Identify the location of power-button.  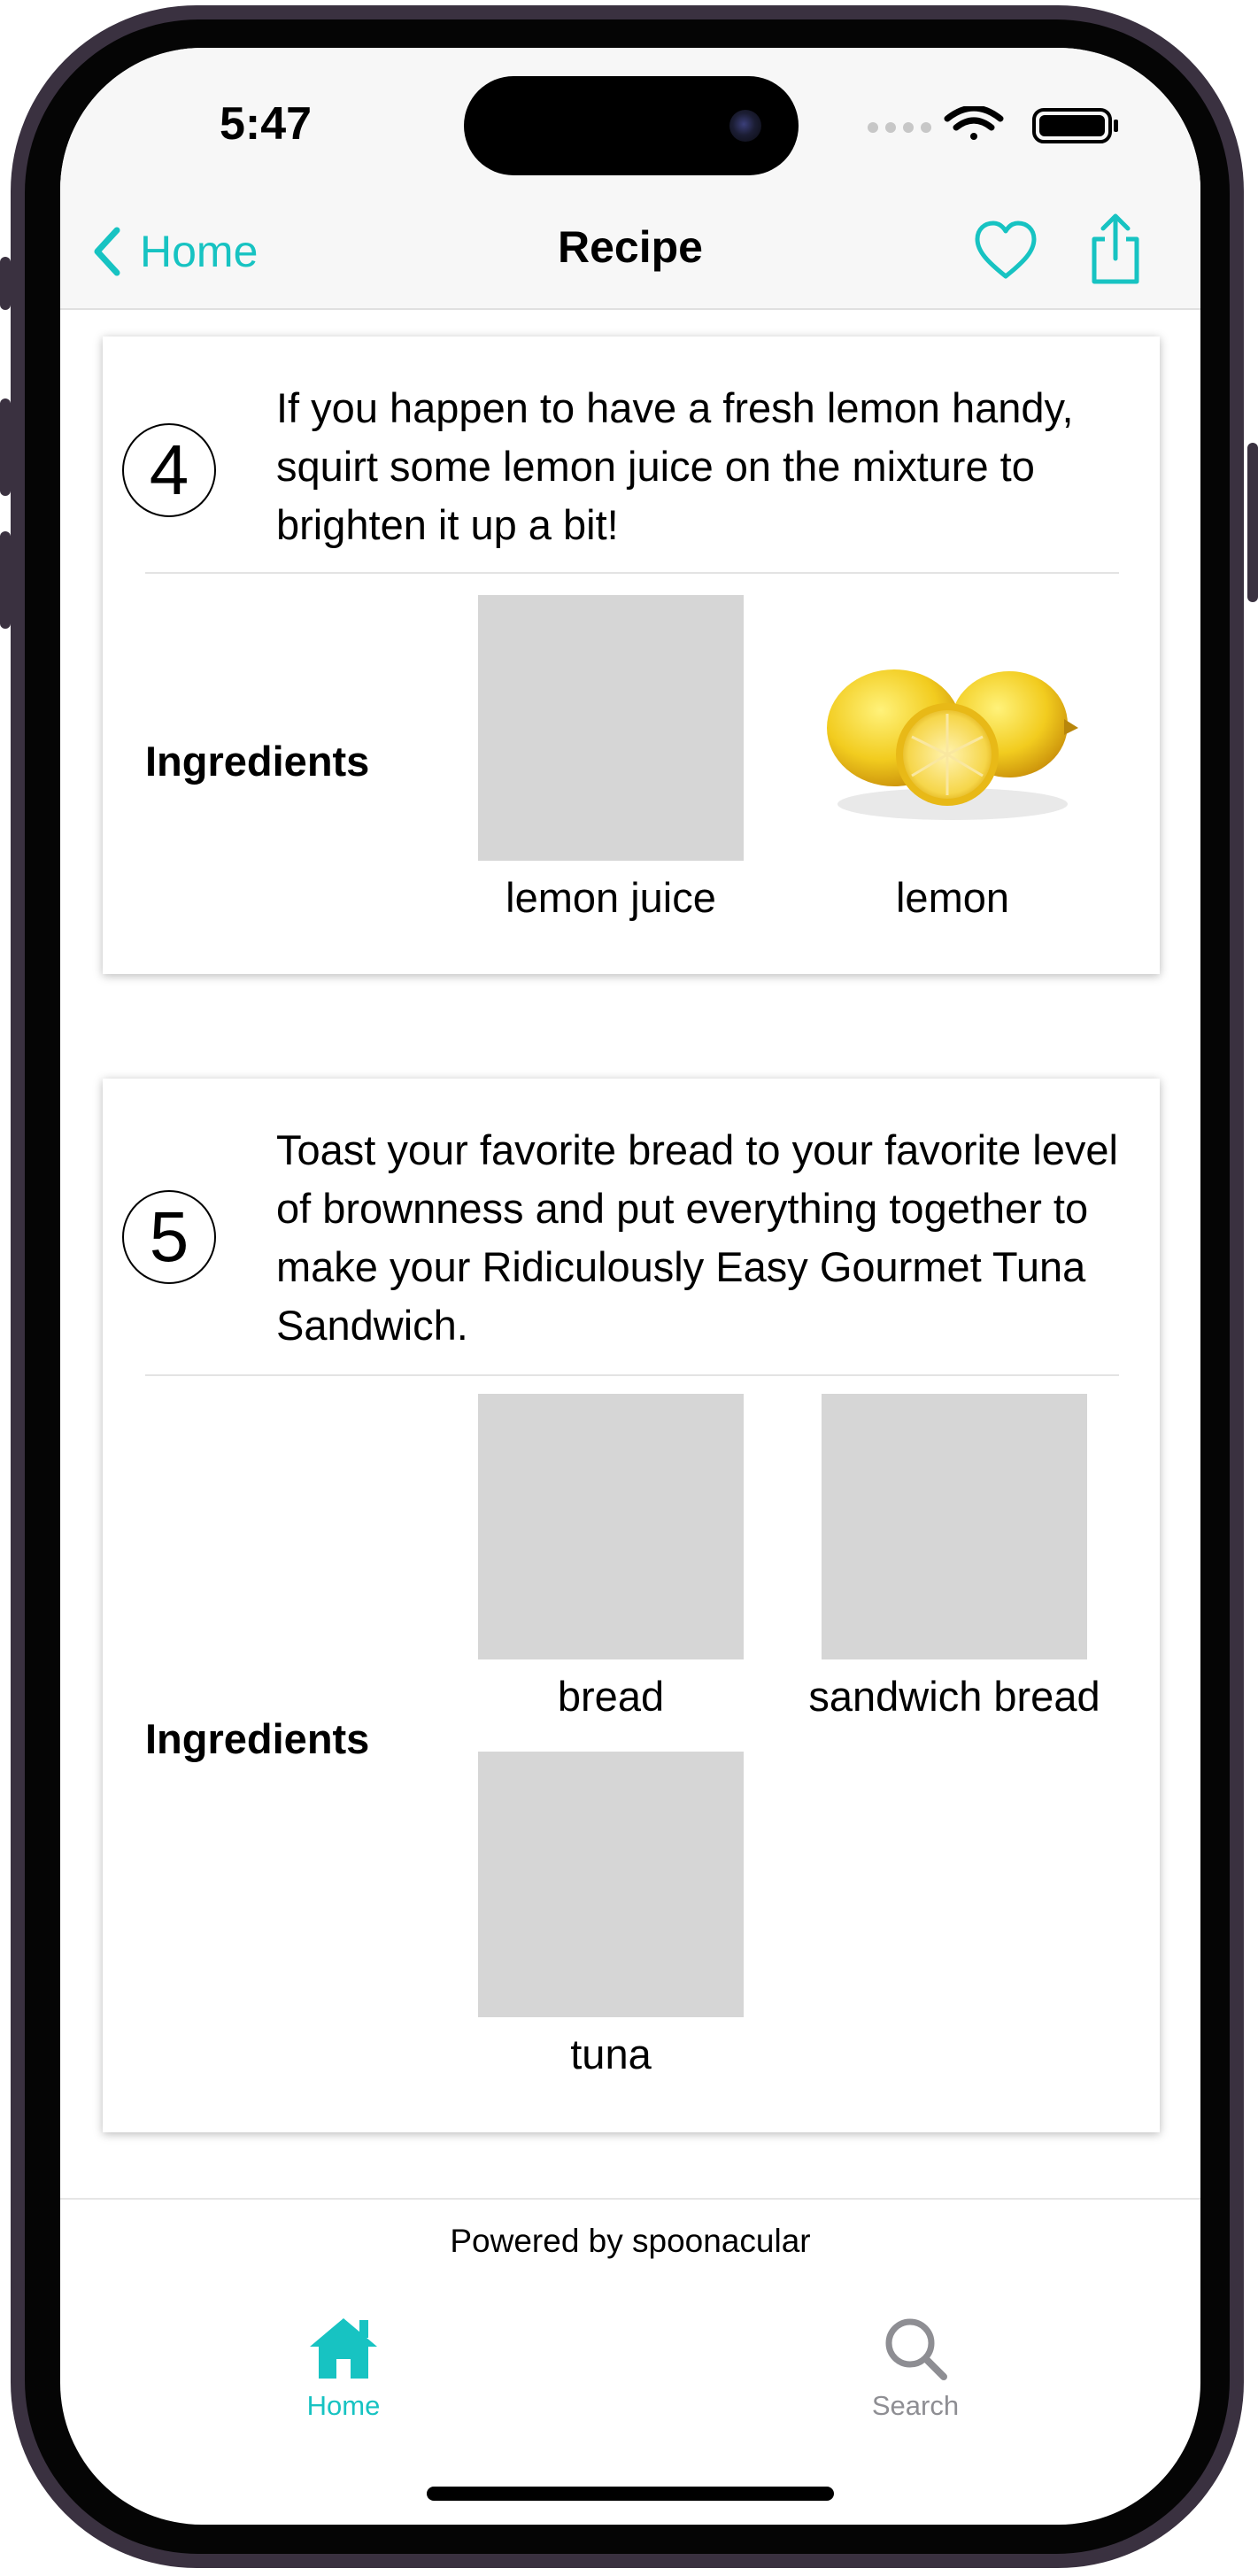
(1253, 522).